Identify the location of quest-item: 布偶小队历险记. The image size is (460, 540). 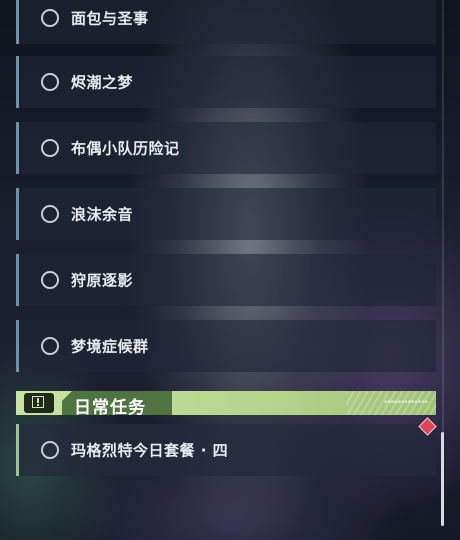
(226, 148).